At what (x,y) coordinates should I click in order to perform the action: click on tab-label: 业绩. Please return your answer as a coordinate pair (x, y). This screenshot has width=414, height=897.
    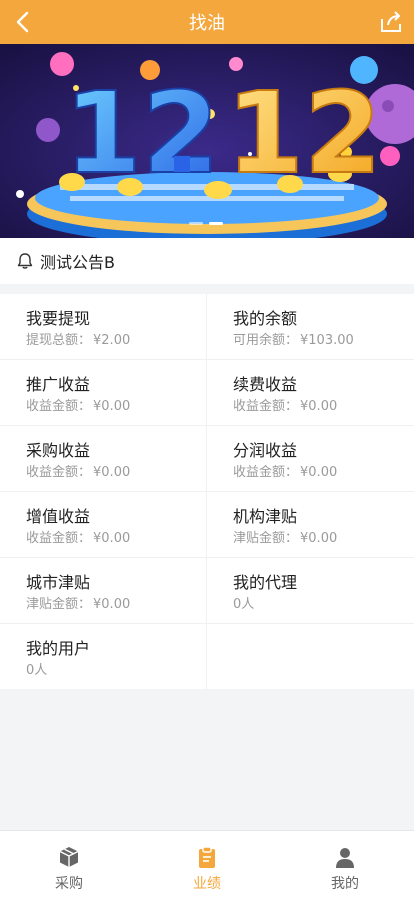
    Looking at the image, I should click on (207, 884).